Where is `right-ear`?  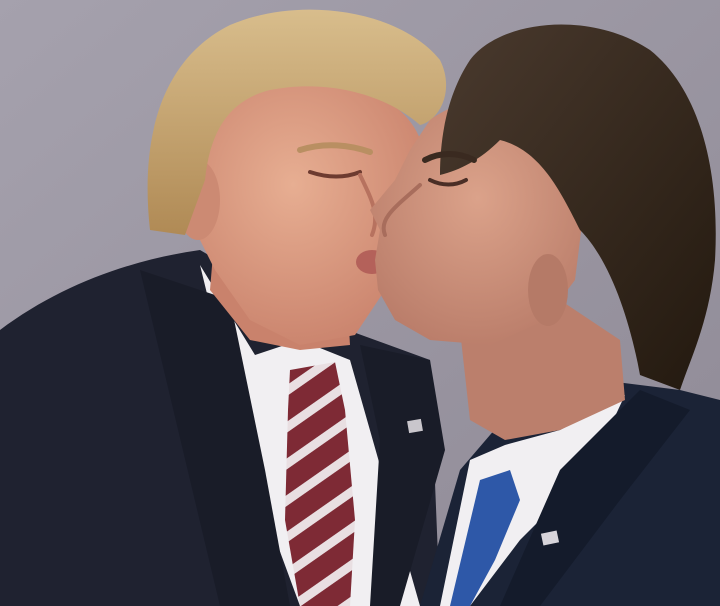
right-ear is located at coordinates (548, 290).